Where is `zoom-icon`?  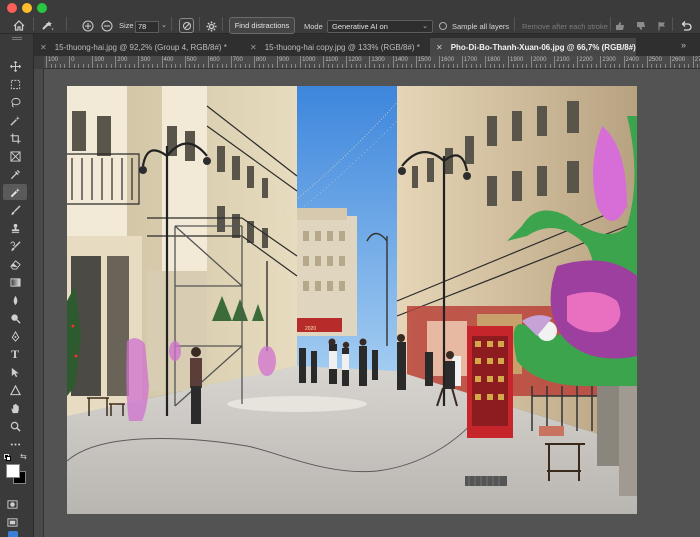 zoom-icon is located at coordinates (15, 426).